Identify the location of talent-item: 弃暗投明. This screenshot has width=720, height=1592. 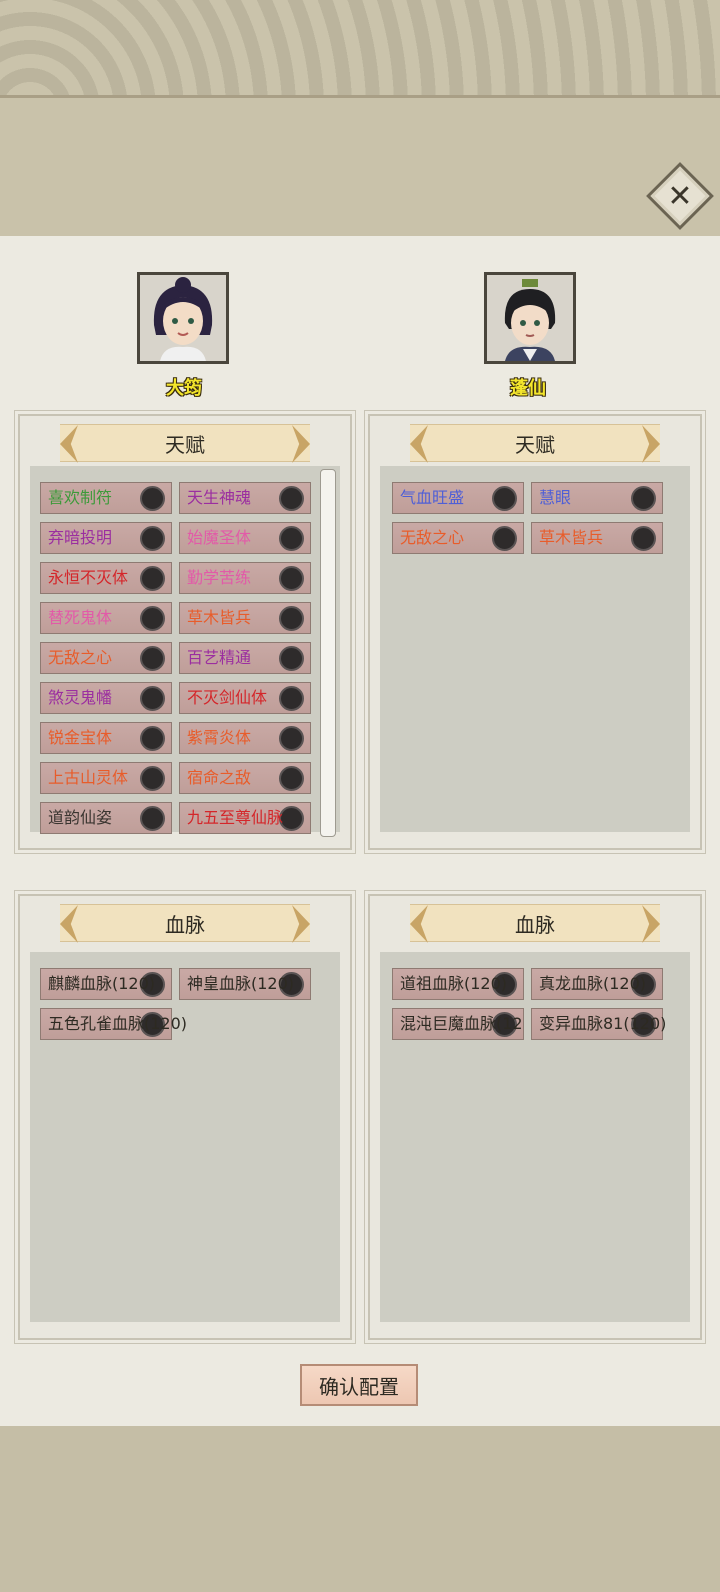
(106, 538).